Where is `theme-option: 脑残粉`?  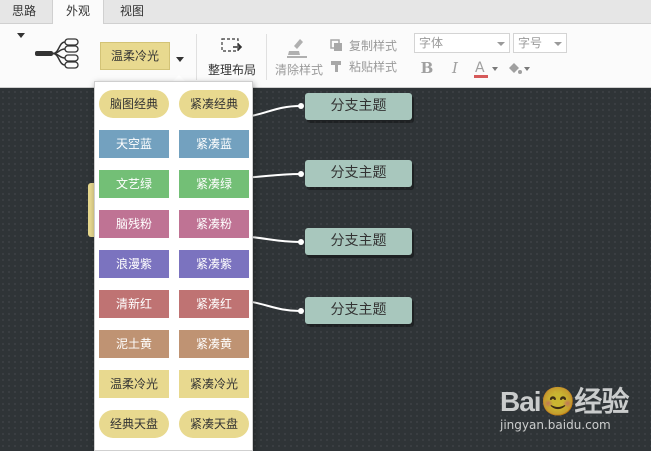
theme-option: 脑残粉 is located at coordinates (134, 224).